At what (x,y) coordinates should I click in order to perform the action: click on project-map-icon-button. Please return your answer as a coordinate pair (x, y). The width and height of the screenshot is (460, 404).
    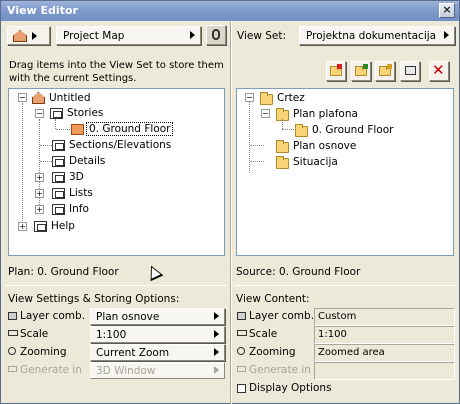
    Looking at the image, I should click on (28, 35).